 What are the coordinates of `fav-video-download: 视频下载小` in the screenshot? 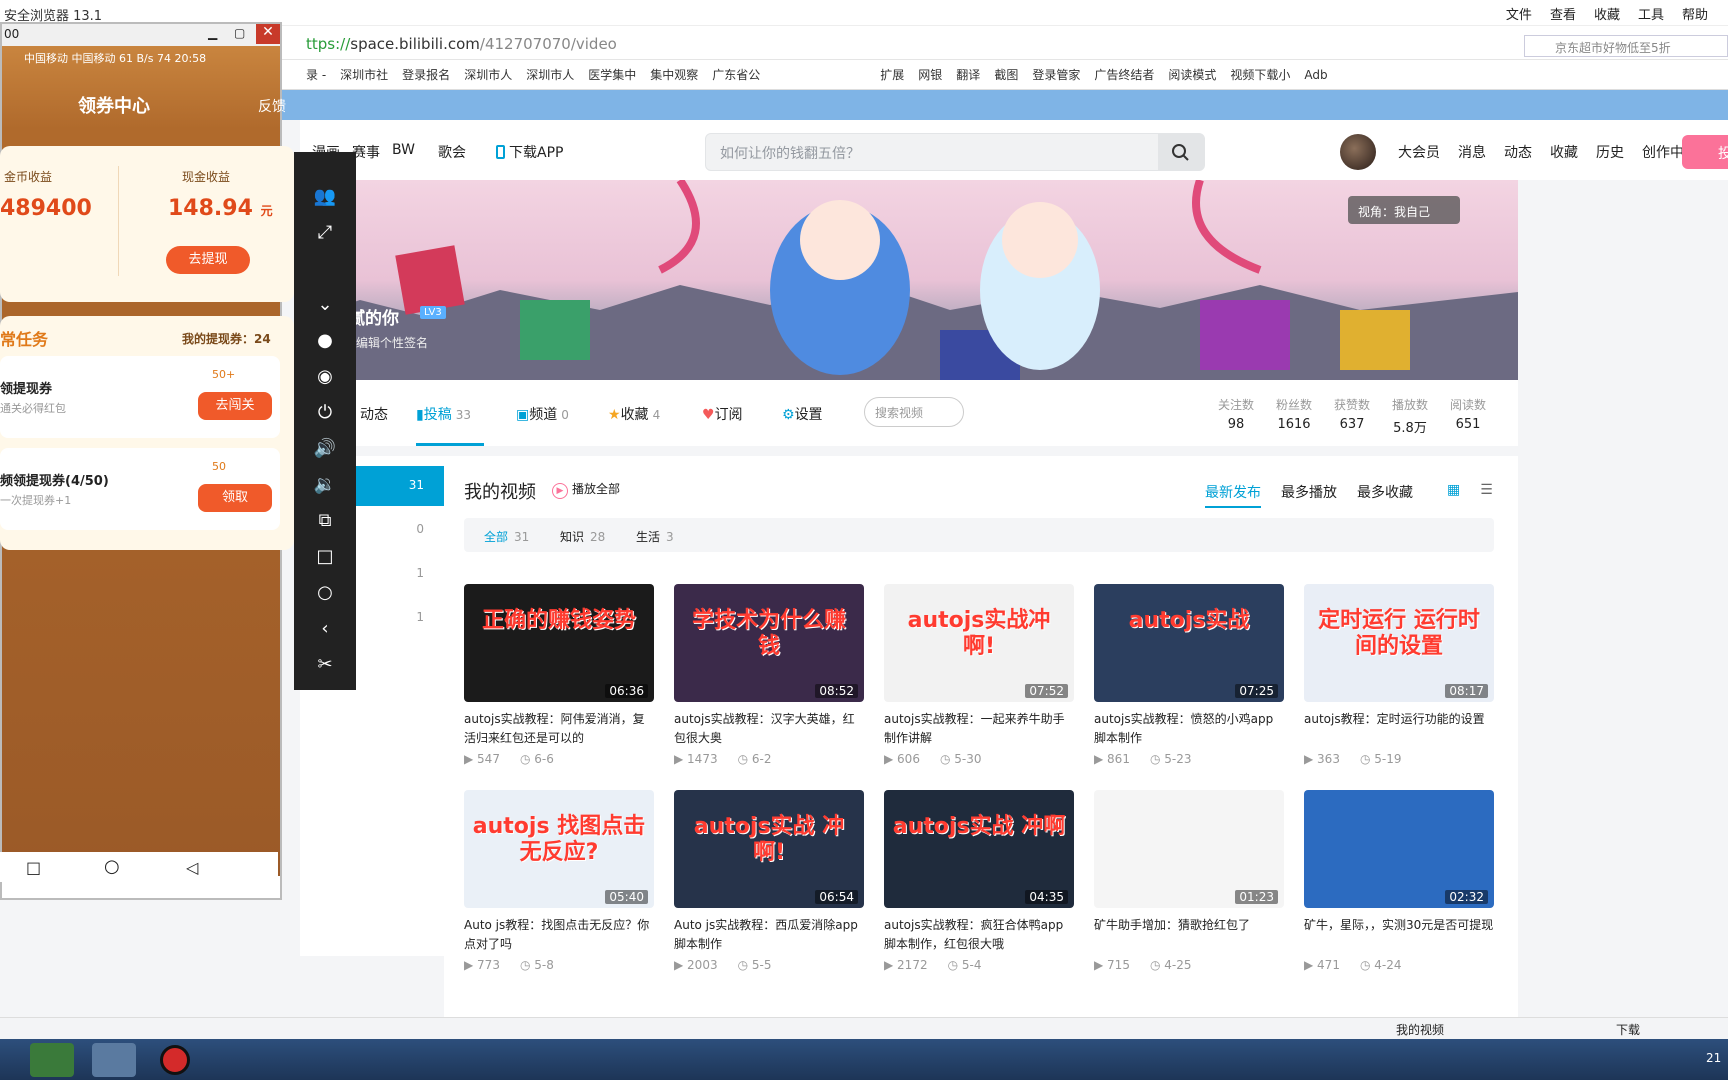 It's located at (1260, 74).